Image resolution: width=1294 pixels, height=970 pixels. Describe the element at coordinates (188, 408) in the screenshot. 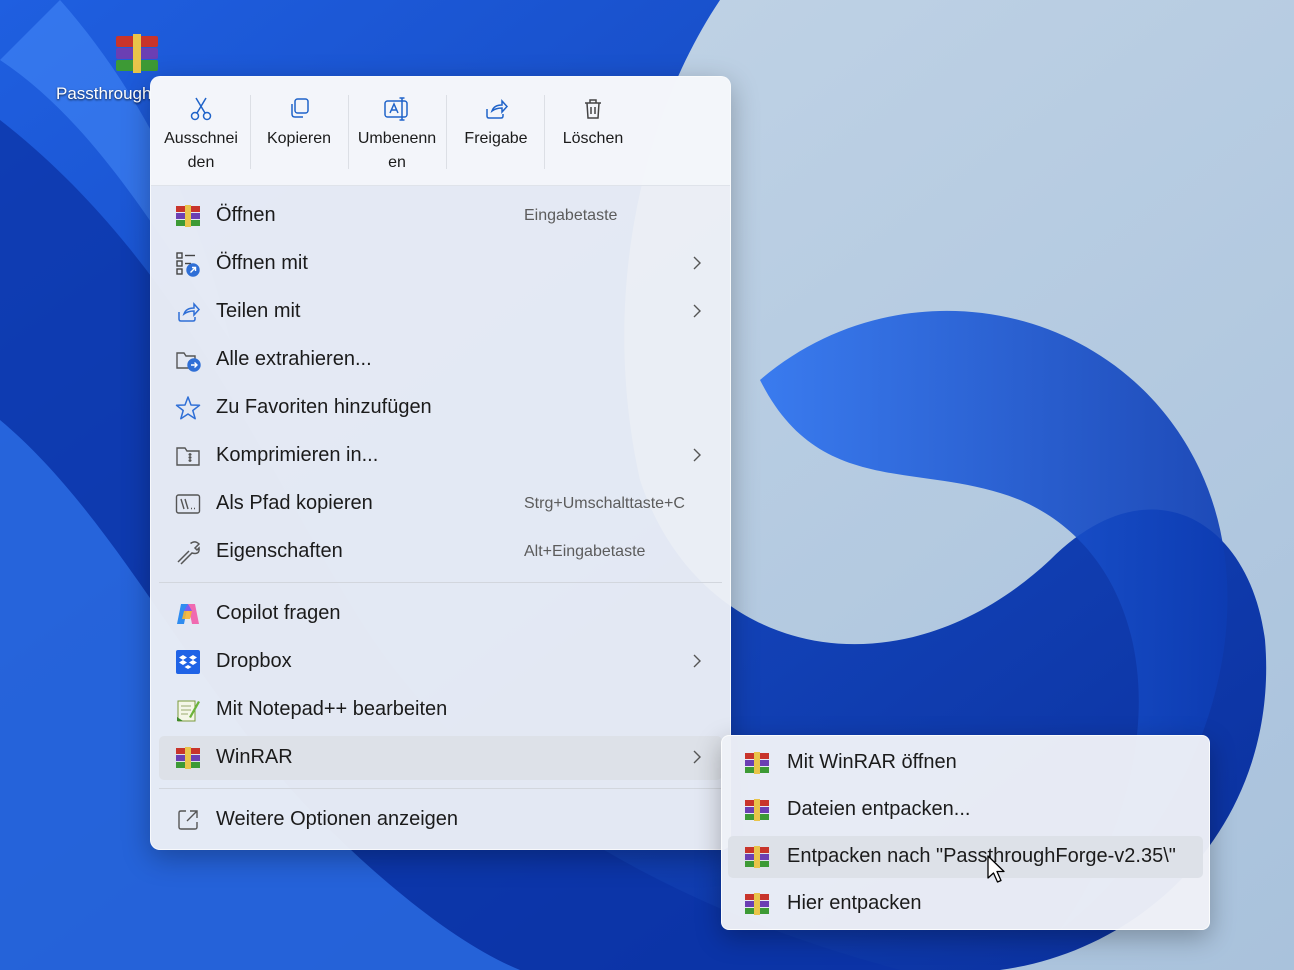

I see `star-icon` at that location.